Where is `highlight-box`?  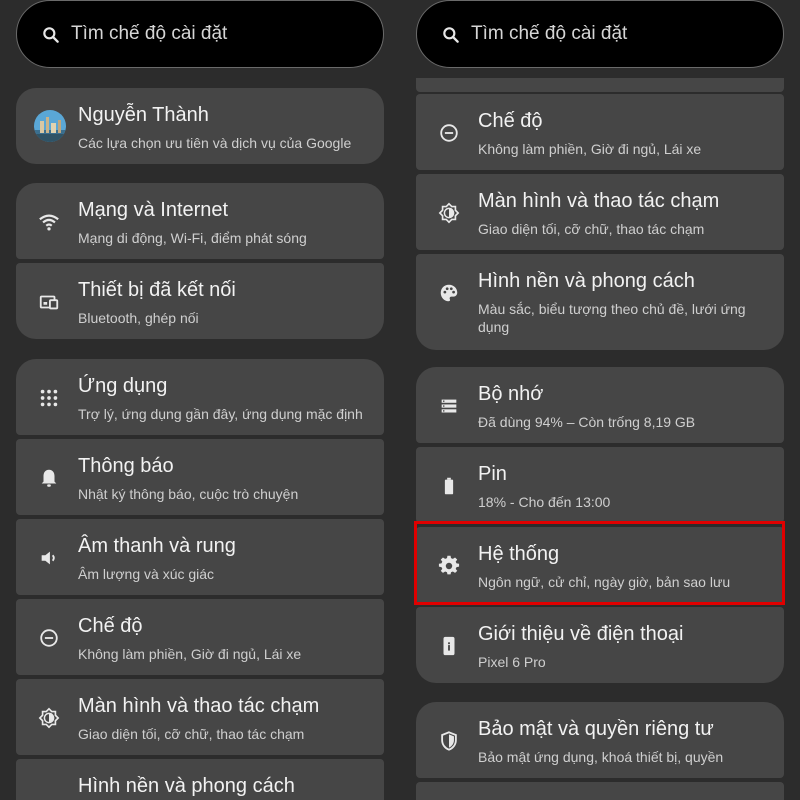
highlight-box is located at coordinates (599, 563).